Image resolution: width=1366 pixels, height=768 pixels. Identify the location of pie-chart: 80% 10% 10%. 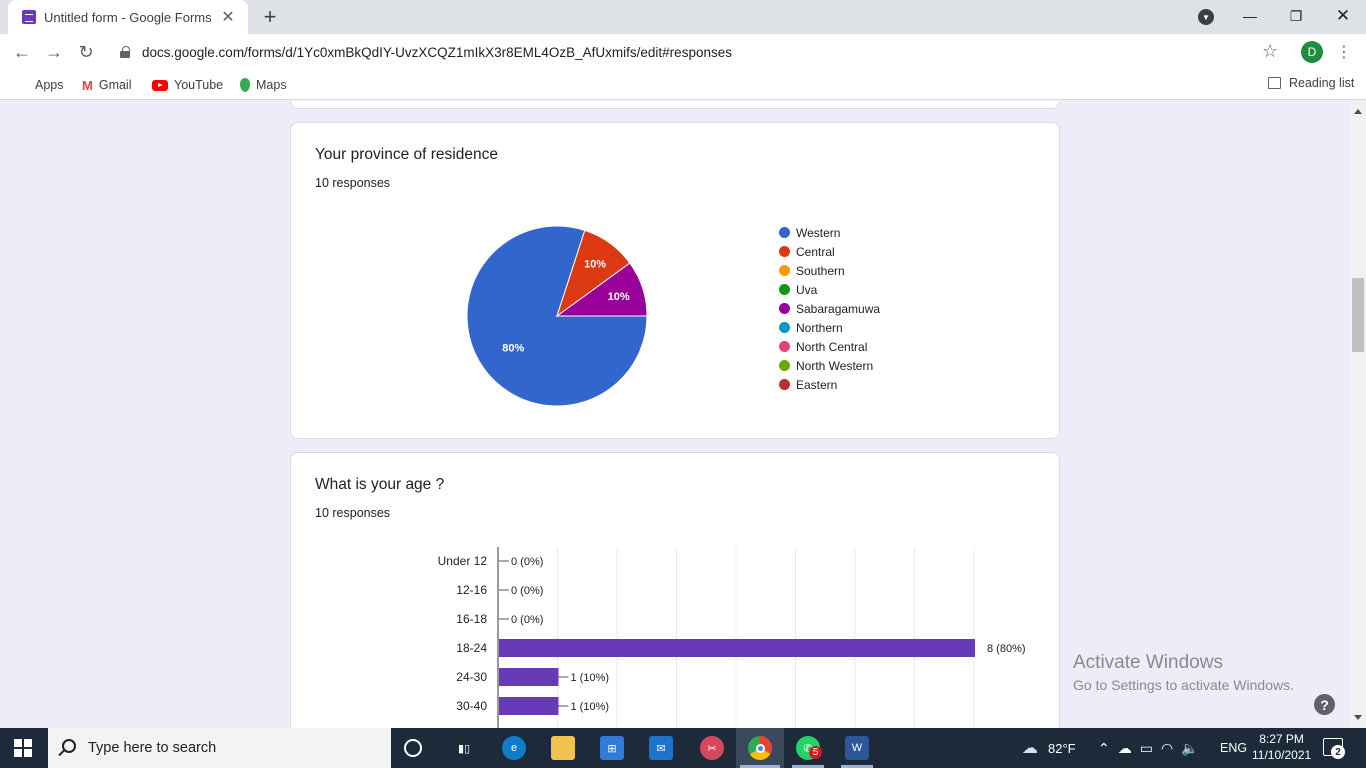
(557, 316).